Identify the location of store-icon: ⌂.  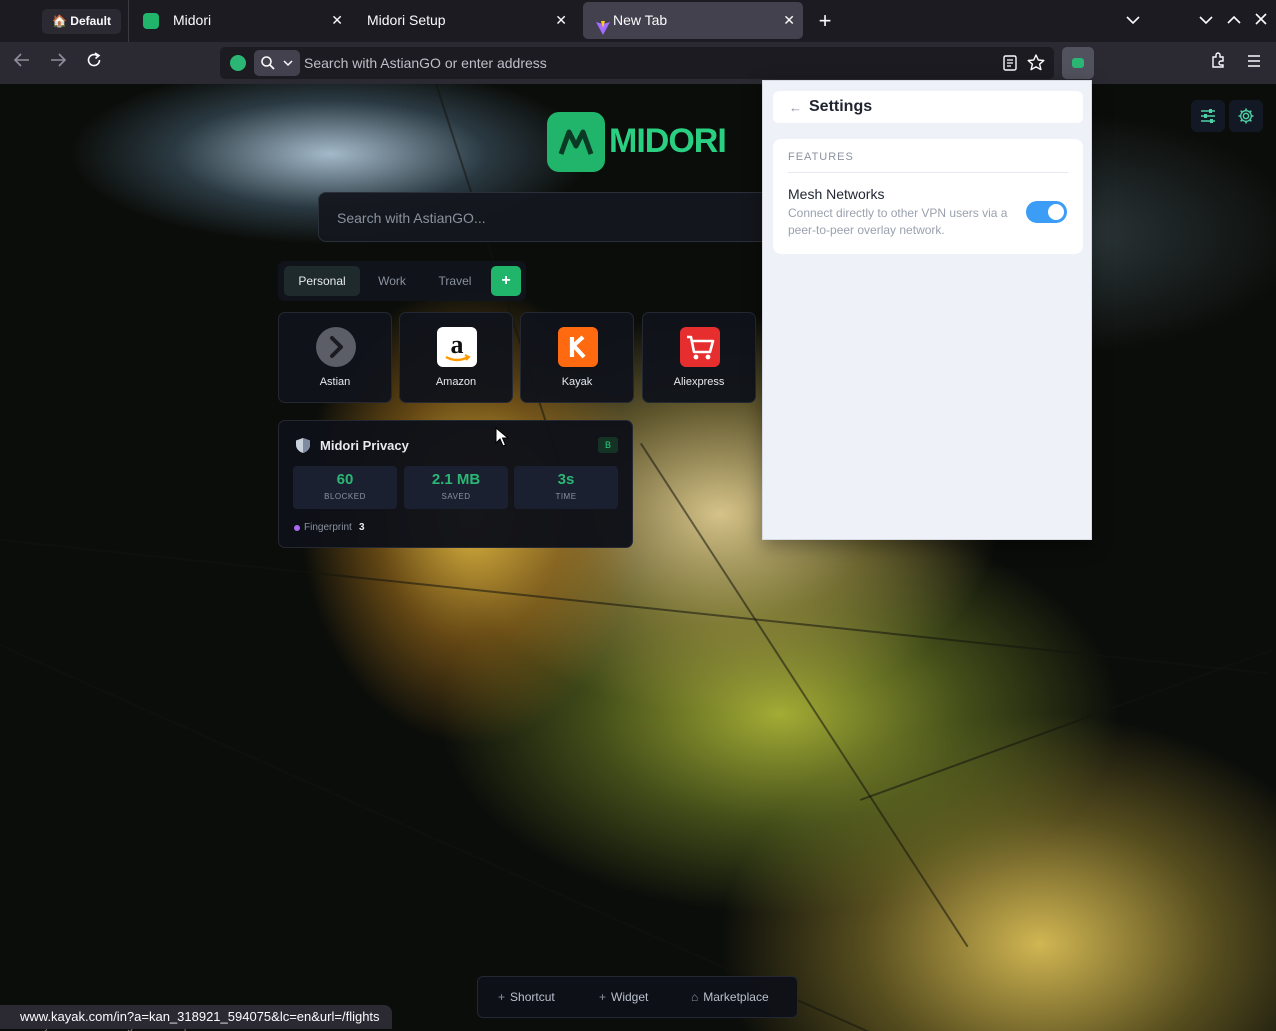
(695, 997).